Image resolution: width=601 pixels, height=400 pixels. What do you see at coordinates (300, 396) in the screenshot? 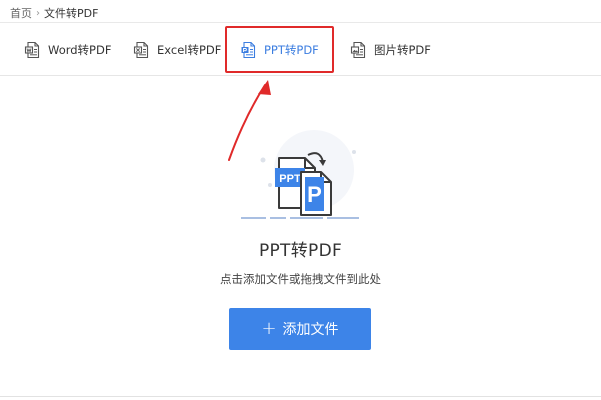
I see `bottom-divider` at bounding box center [300, 396].